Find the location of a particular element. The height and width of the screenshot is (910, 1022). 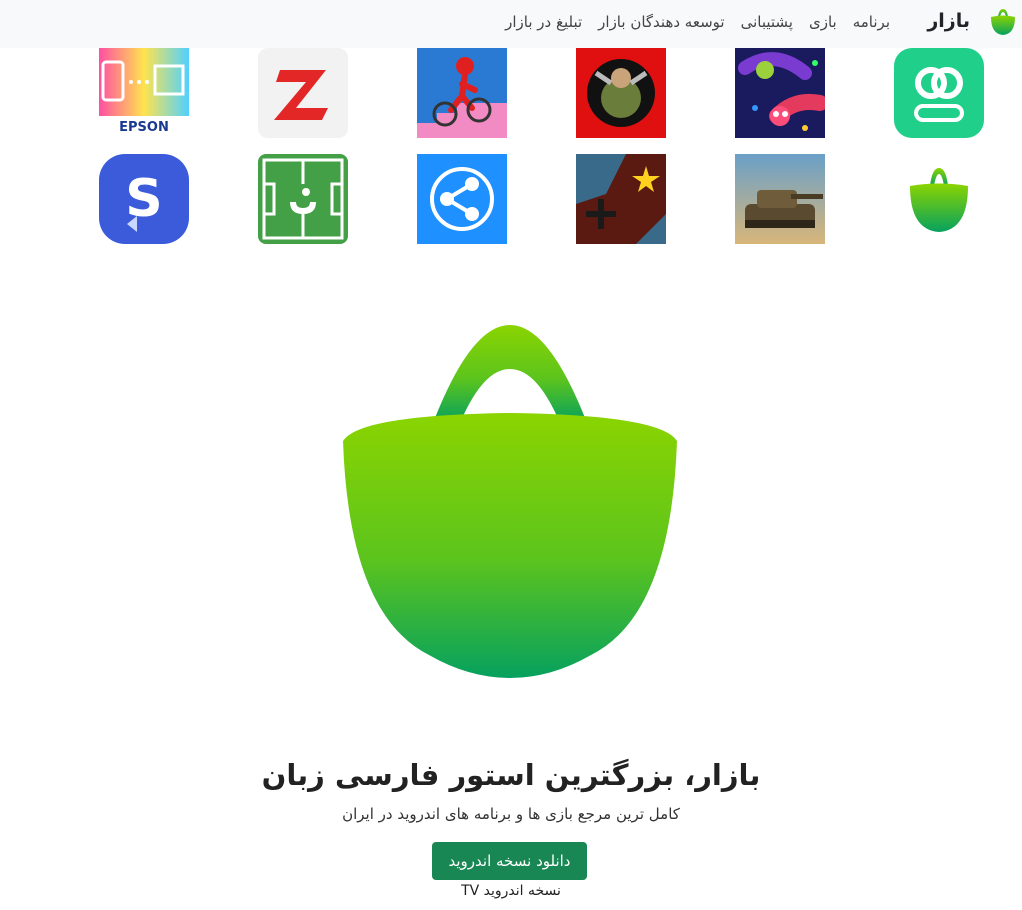

download-android-button: دانلود نسخه اندروید is located at coordinates (509, 861).